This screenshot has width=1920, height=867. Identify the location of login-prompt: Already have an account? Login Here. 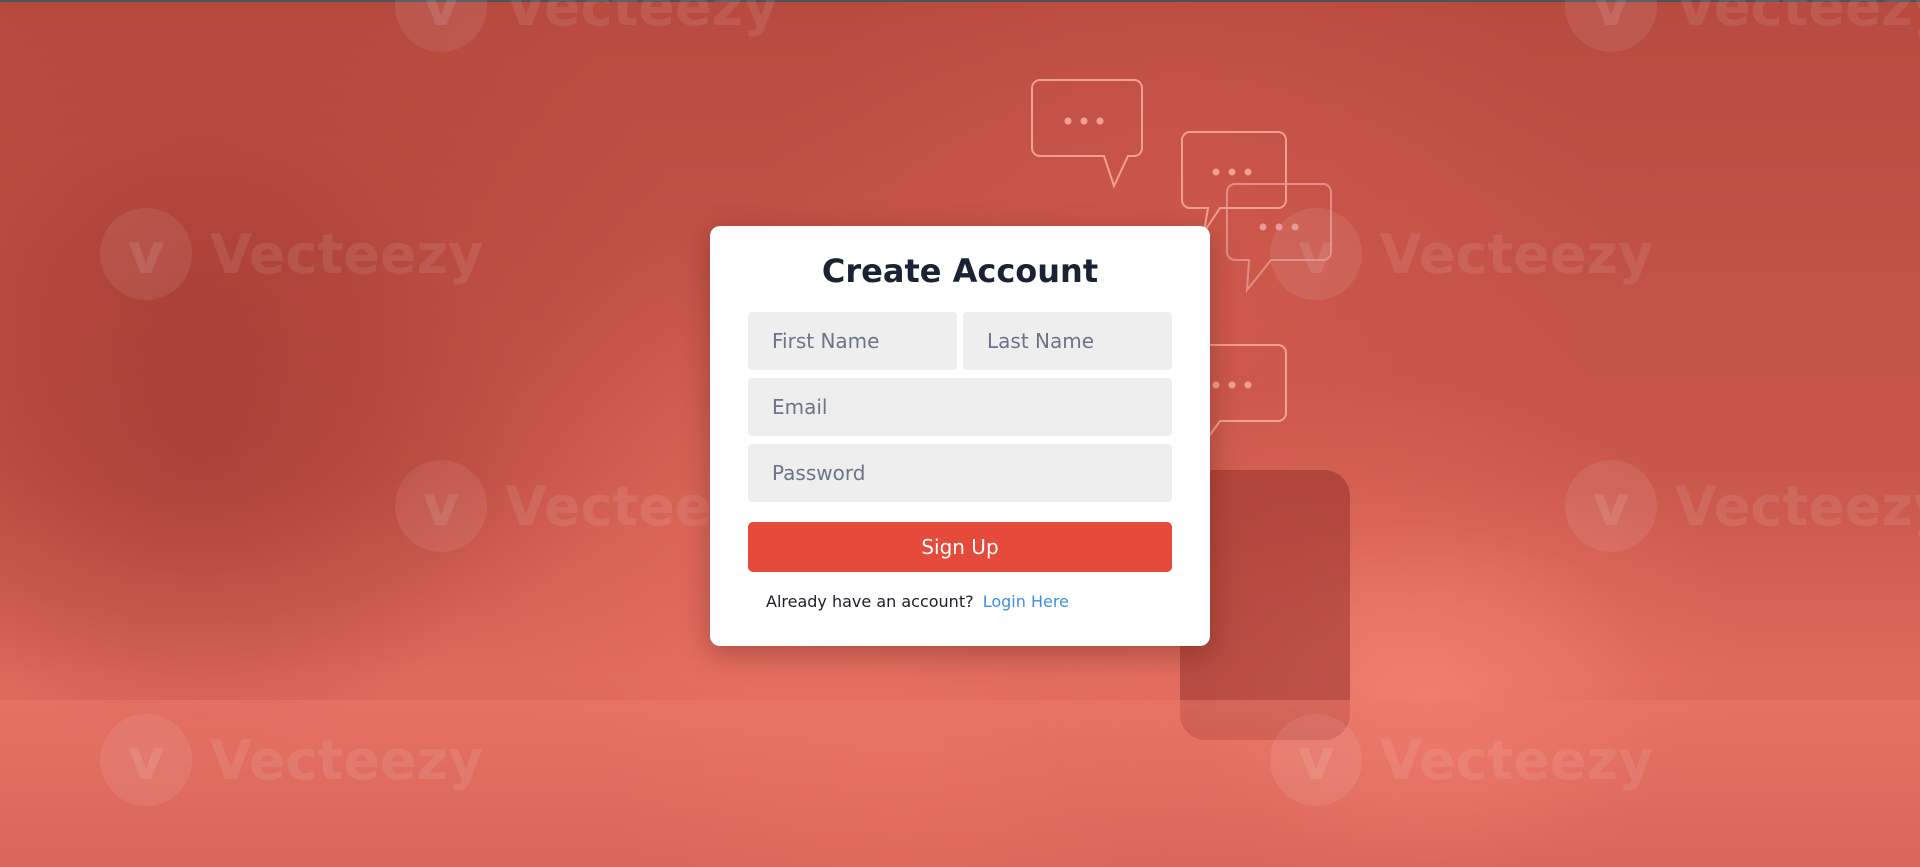
(917, 601).